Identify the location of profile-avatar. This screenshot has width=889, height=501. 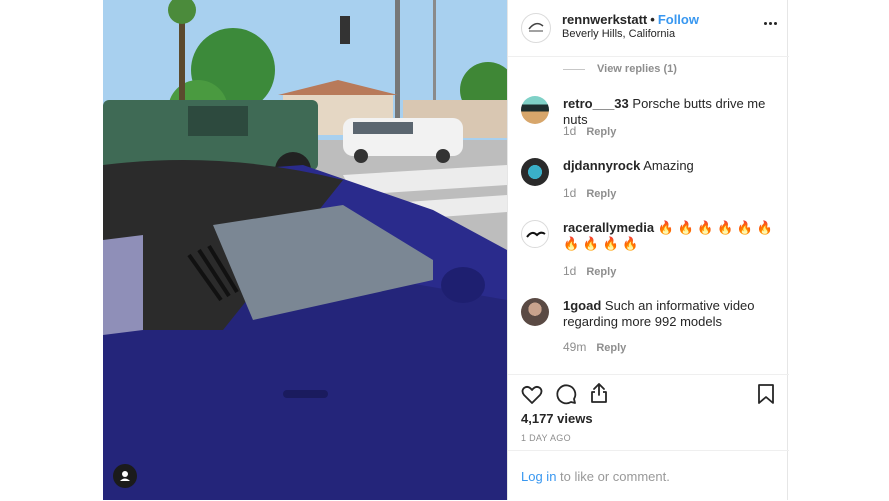
(536, 28).